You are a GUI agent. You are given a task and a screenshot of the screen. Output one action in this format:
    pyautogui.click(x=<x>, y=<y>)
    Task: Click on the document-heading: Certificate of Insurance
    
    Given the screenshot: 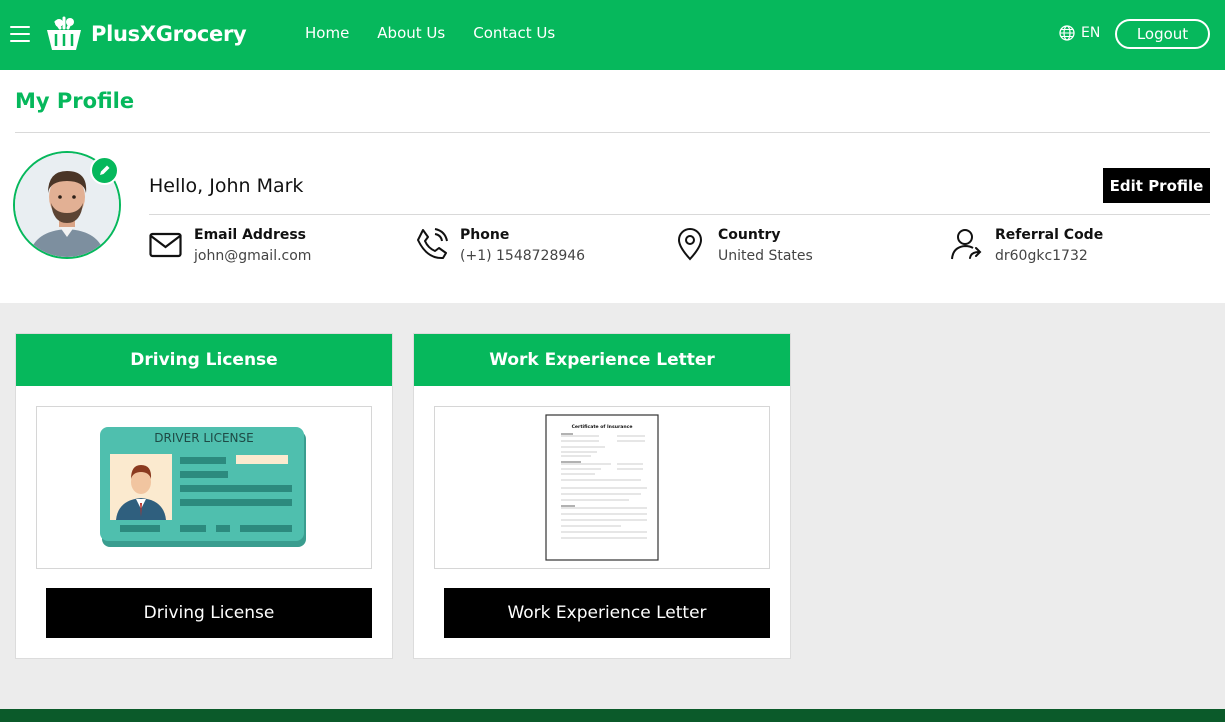 What is the action you would take?
    pyautogui.click(x=602, y=427)
    